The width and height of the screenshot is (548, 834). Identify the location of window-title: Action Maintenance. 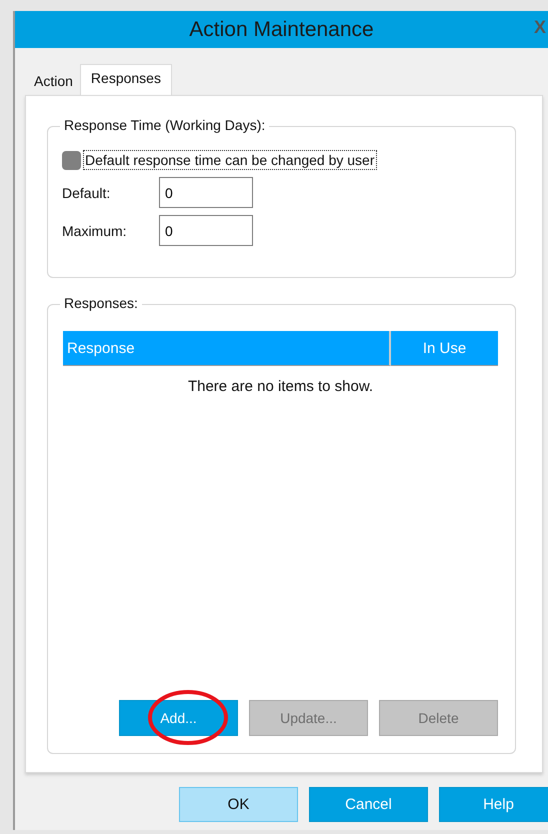
(281, 30).